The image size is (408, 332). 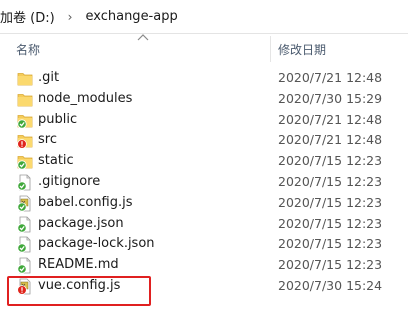 I want to click on file-row: babel.config.js 2020/7/15 12:23, so click(x=204, y=203).